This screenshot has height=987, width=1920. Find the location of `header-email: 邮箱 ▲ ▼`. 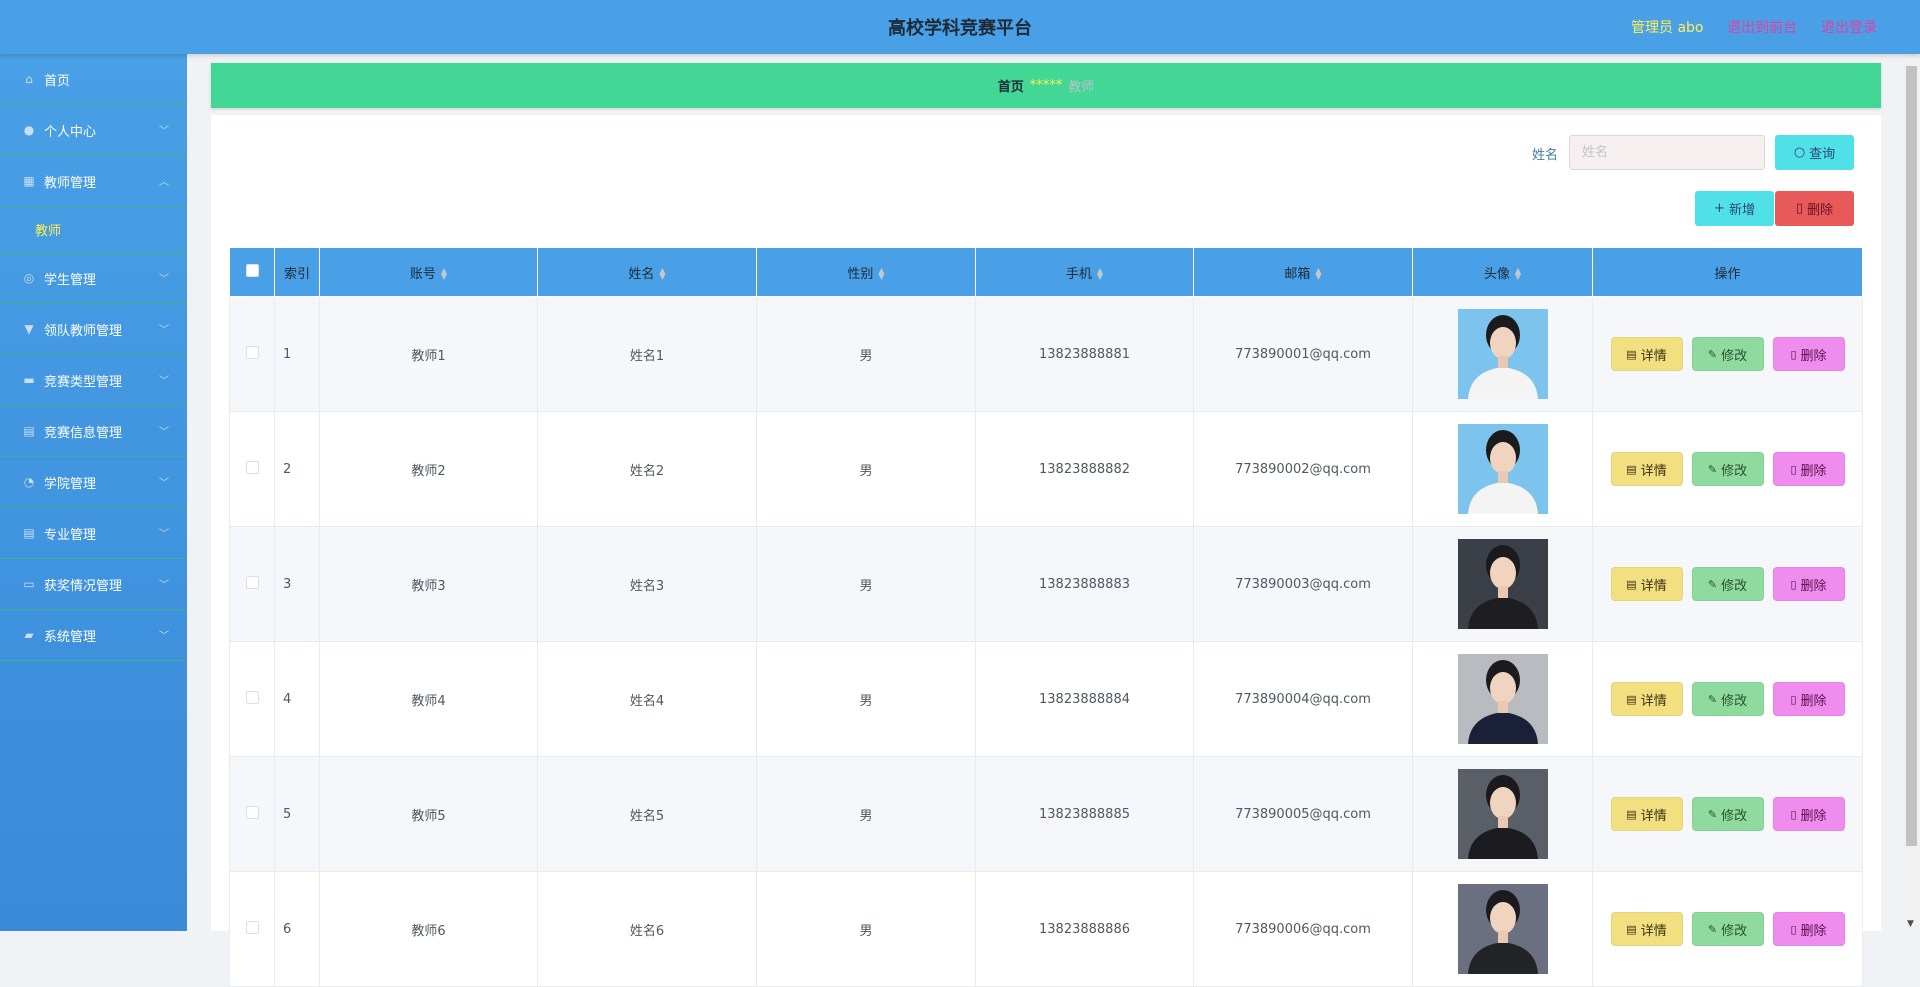

header-email: 邮箱 ▲ ▼ is located at coordinates (1303, 272).